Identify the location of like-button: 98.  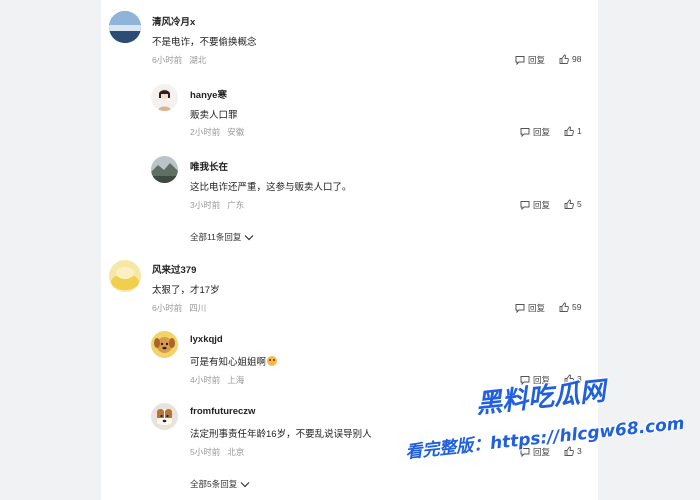
(570, 59).